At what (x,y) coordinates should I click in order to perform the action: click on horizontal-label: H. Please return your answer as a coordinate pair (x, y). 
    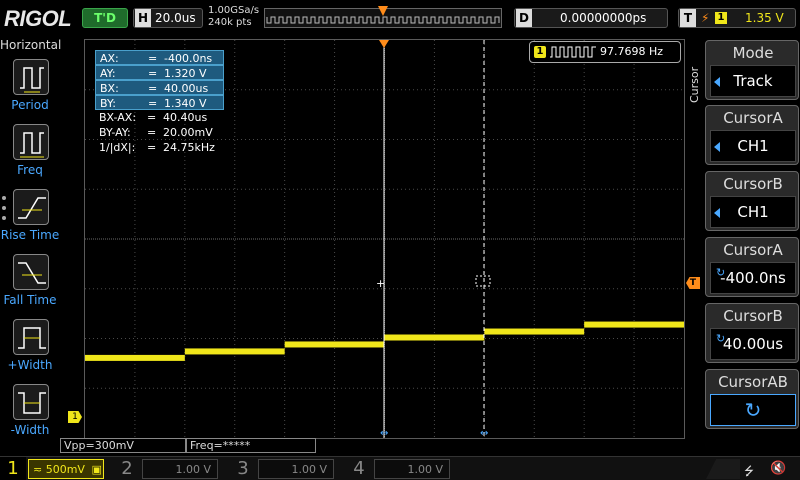
    Looking at the image, I should click on (143, 18).